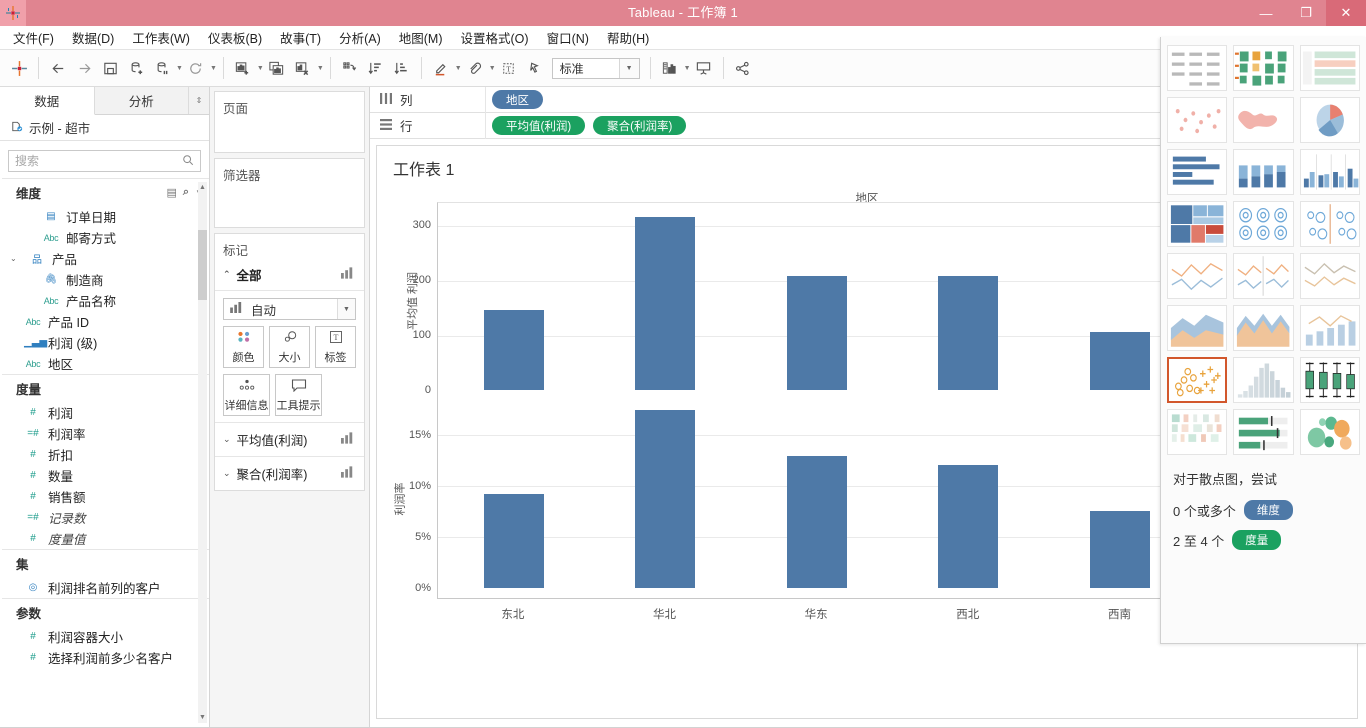  I want to click on pause-caret-icon: ▼, so click(179, 68).